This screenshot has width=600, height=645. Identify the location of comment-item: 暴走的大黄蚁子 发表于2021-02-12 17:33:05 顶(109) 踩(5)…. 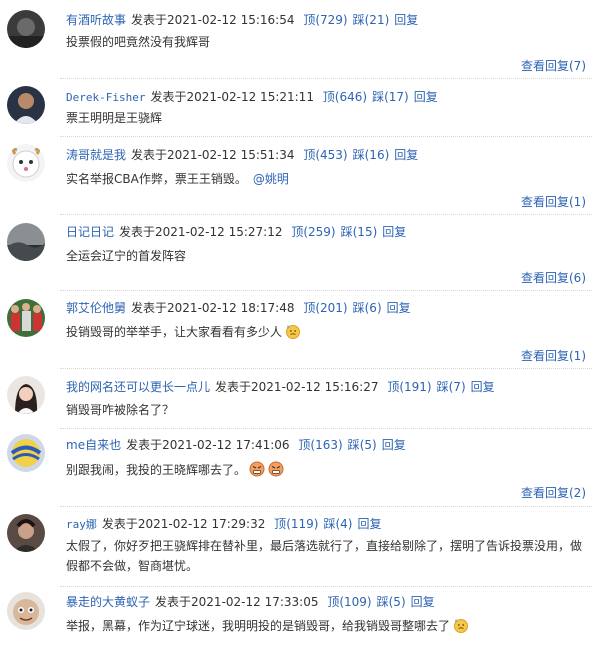
(300, 617).